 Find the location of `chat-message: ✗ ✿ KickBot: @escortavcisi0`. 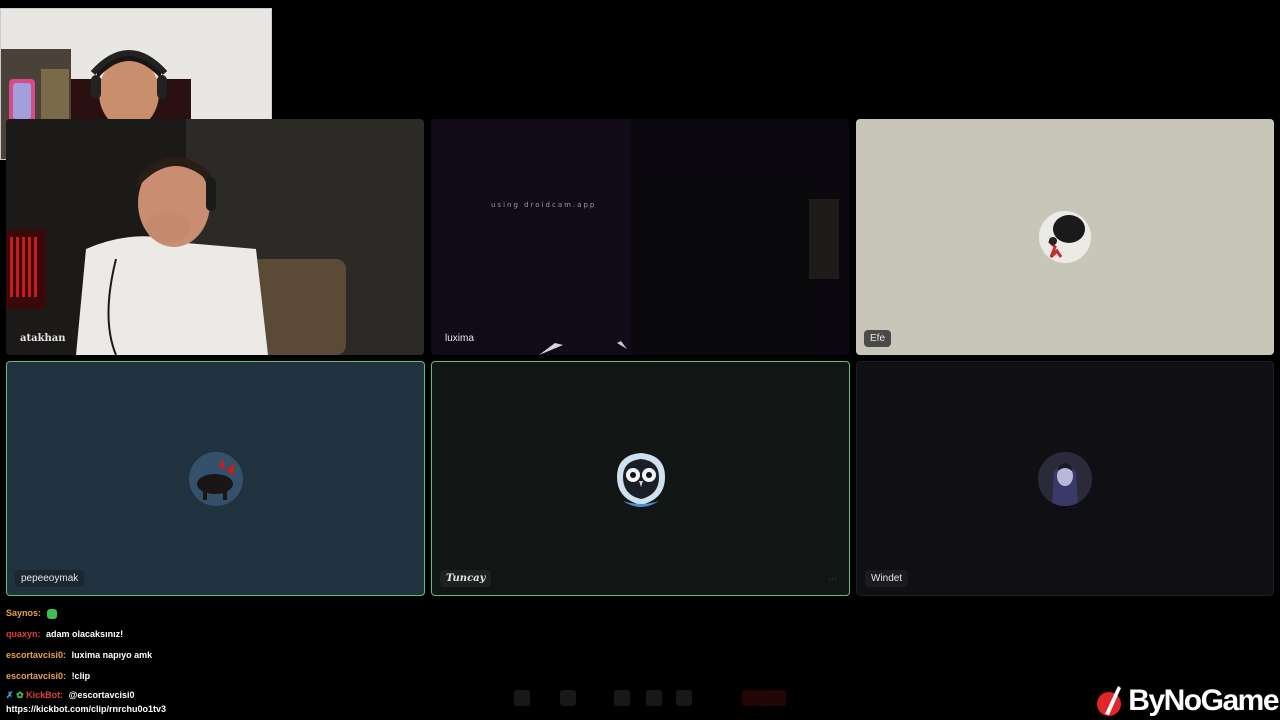

chat-message: ✗ ✿ KickBot: @escortavcisi0 is located at coordinates (86, 695).